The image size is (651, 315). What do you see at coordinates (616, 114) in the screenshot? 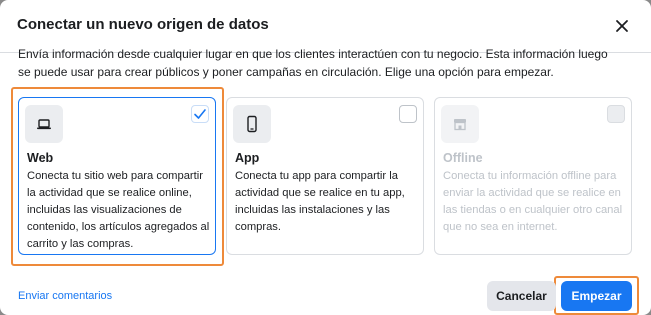
I see `offline-option-checkbox` at bounding box center [616, 114].